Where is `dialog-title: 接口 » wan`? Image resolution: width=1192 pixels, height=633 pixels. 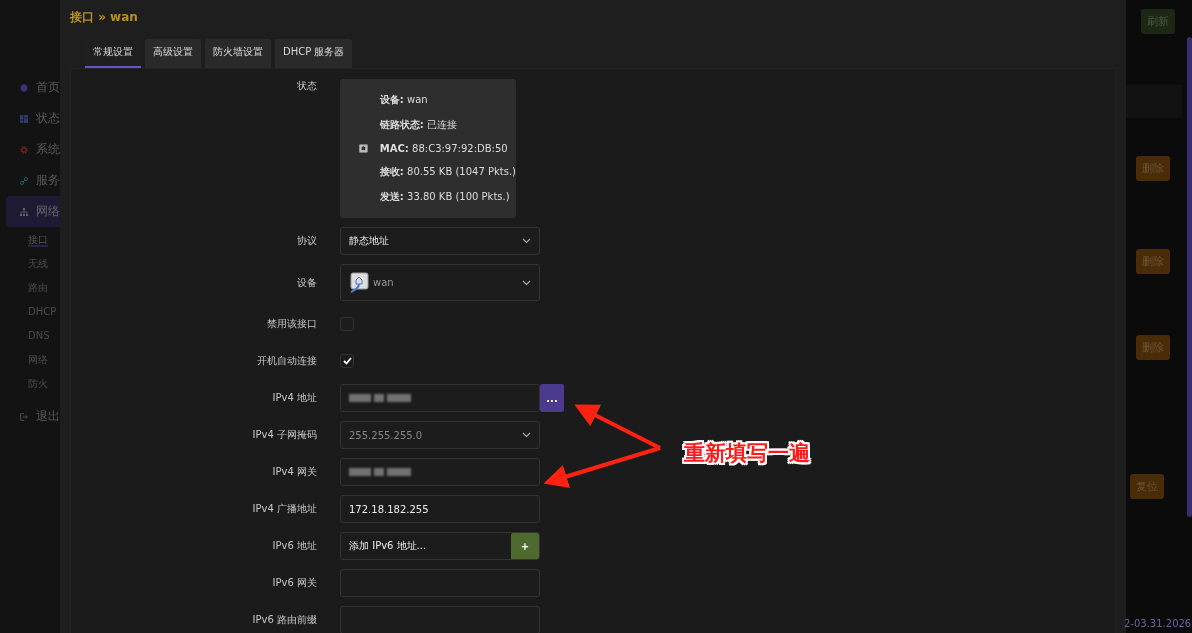 dialog-title: 接口 » wan is located at coordinates (104, 17).